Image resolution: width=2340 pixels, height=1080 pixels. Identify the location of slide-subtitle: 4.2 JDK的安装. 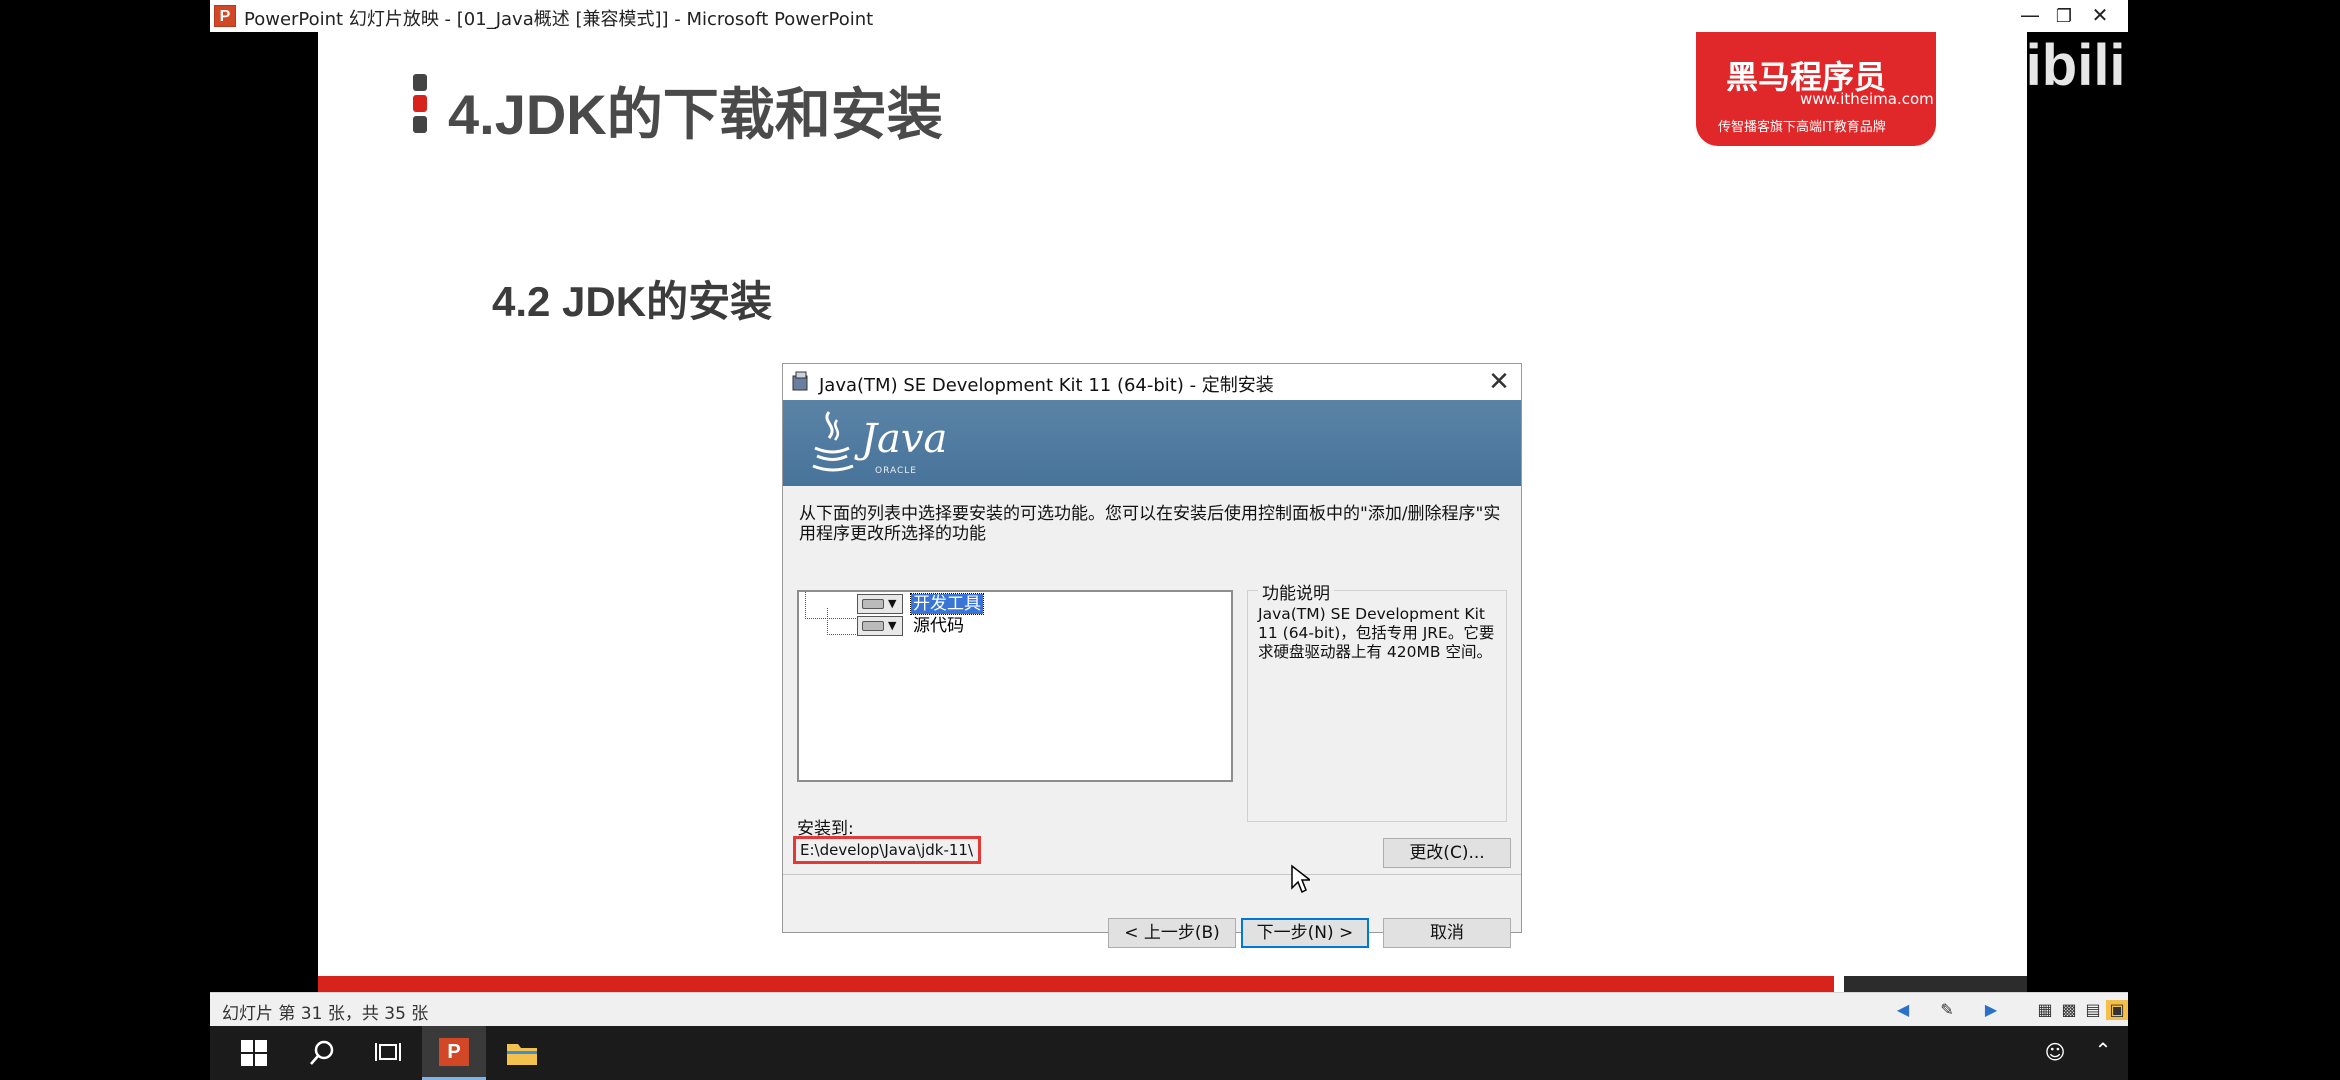
(632, 301).